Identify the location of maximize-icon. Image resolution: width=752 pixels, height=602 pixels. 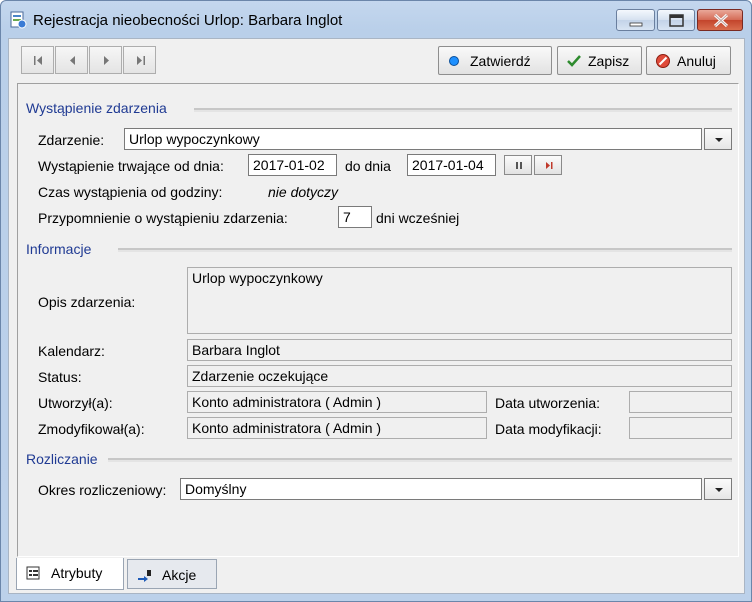
(676, 20).